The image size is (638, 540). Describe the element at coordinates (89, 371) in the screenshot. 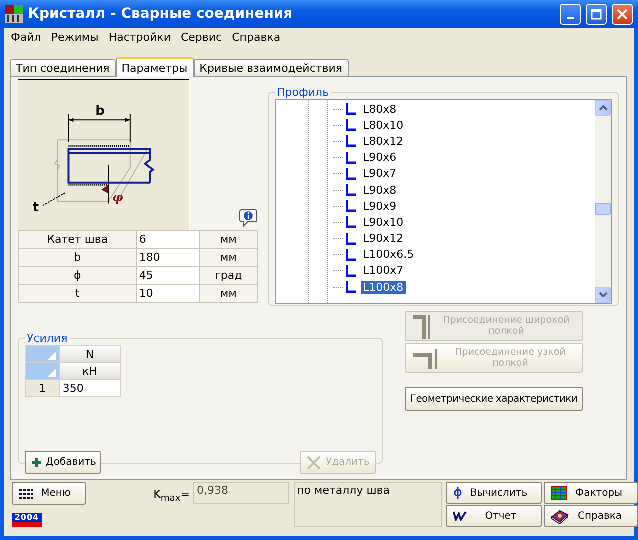

I see `unit-header: кН` at that location.